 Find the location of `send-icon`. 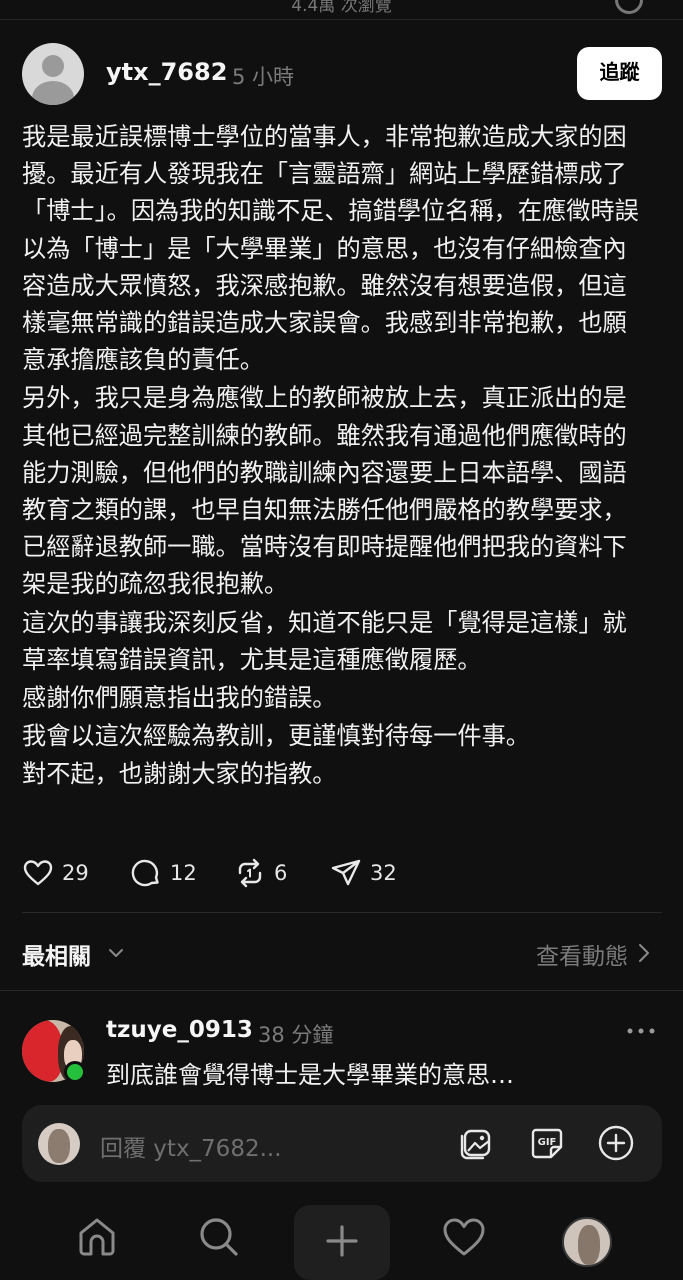

send-icon is located at coordinates (346, 872).